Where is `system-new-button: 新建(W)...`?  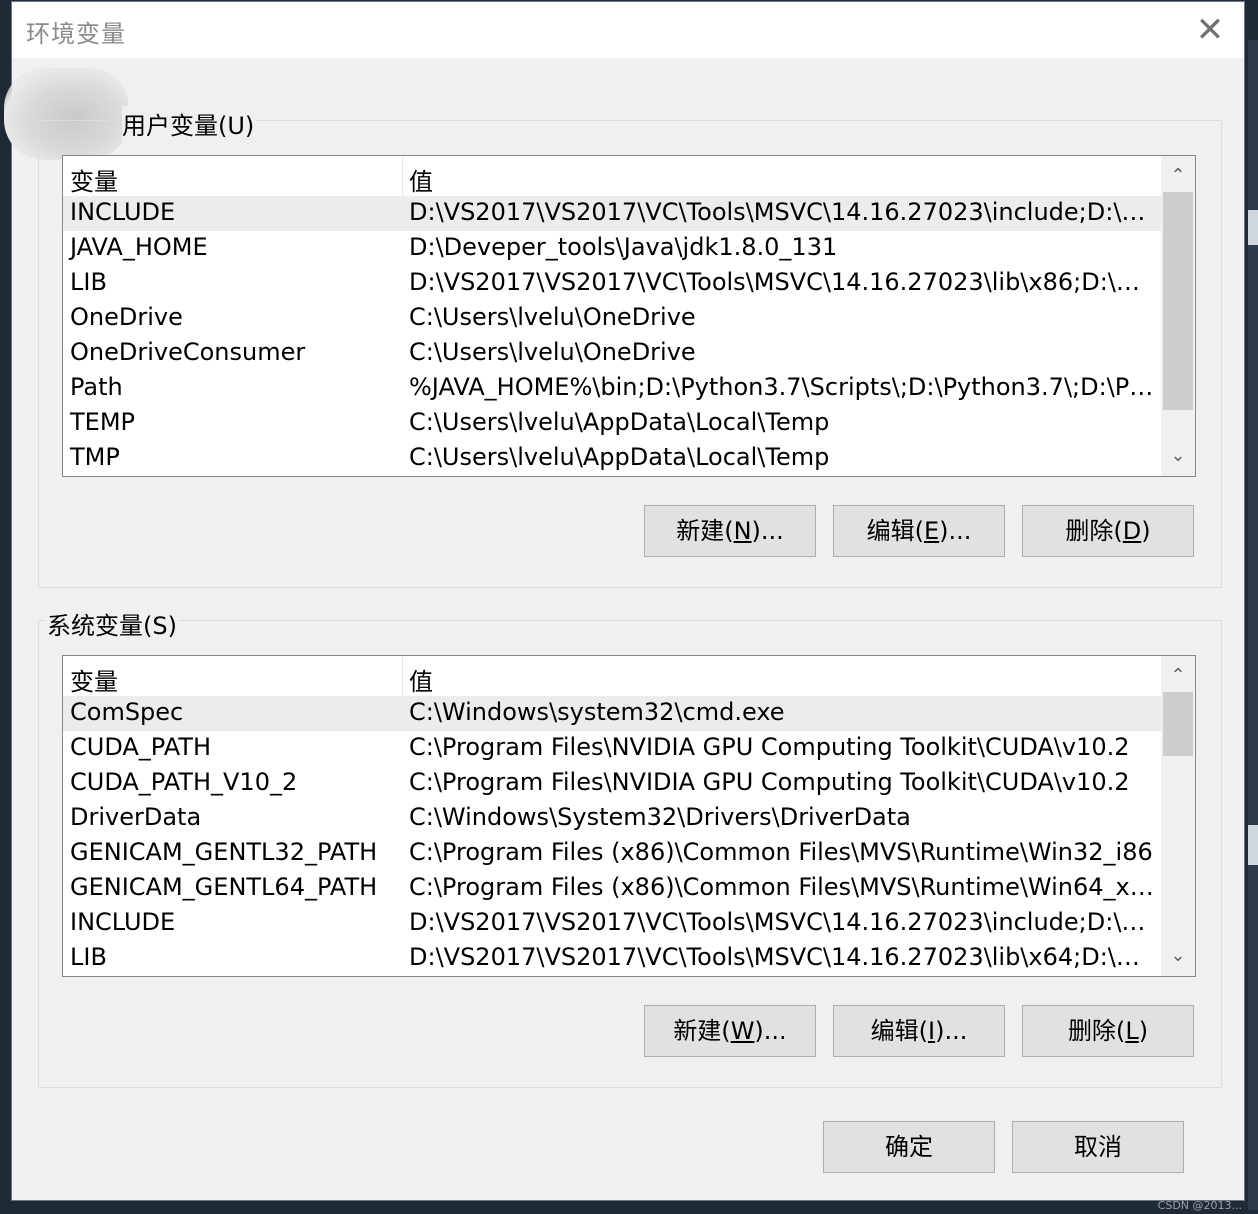
system-new-button: 新建(W)... is located at coordinates (730, 1031).